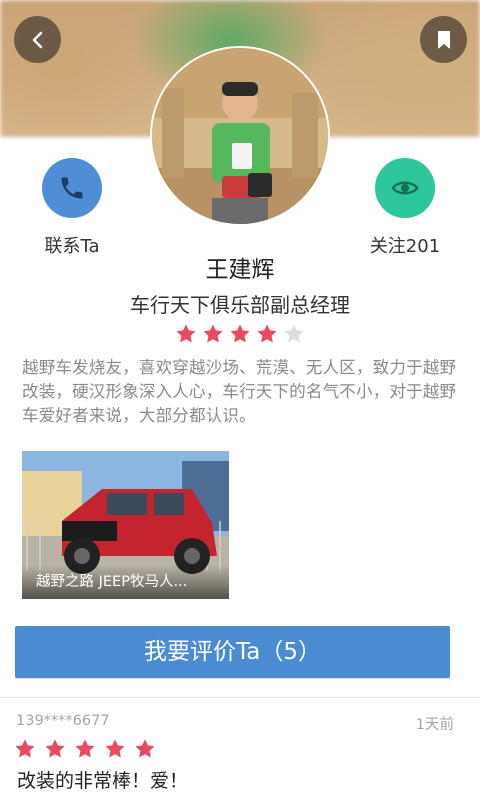  I want to click on review-user: 139****6677, so click(63, 721).